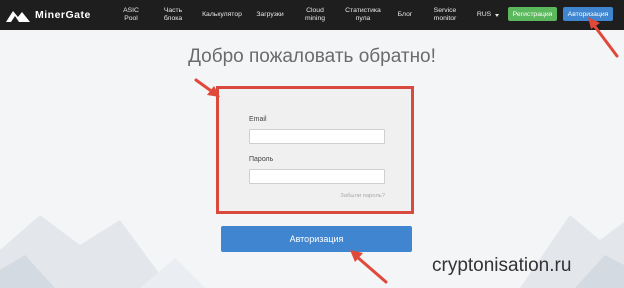 The height and width of the screenshot is (288, 624). I want to click on logo-text: MinerGate, so click(63, 15).